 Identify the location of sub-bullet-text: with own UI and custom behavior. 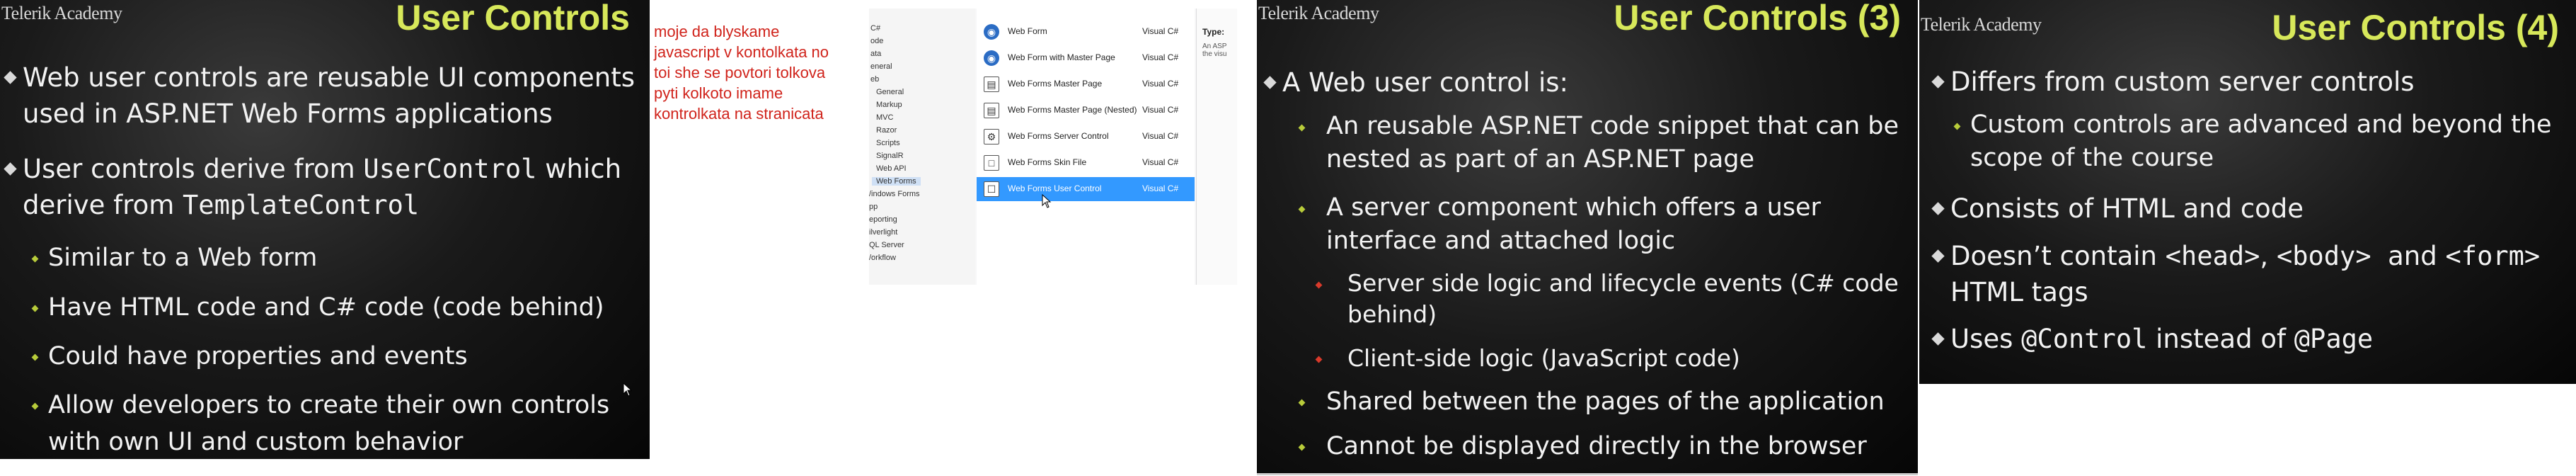
(256, 442).